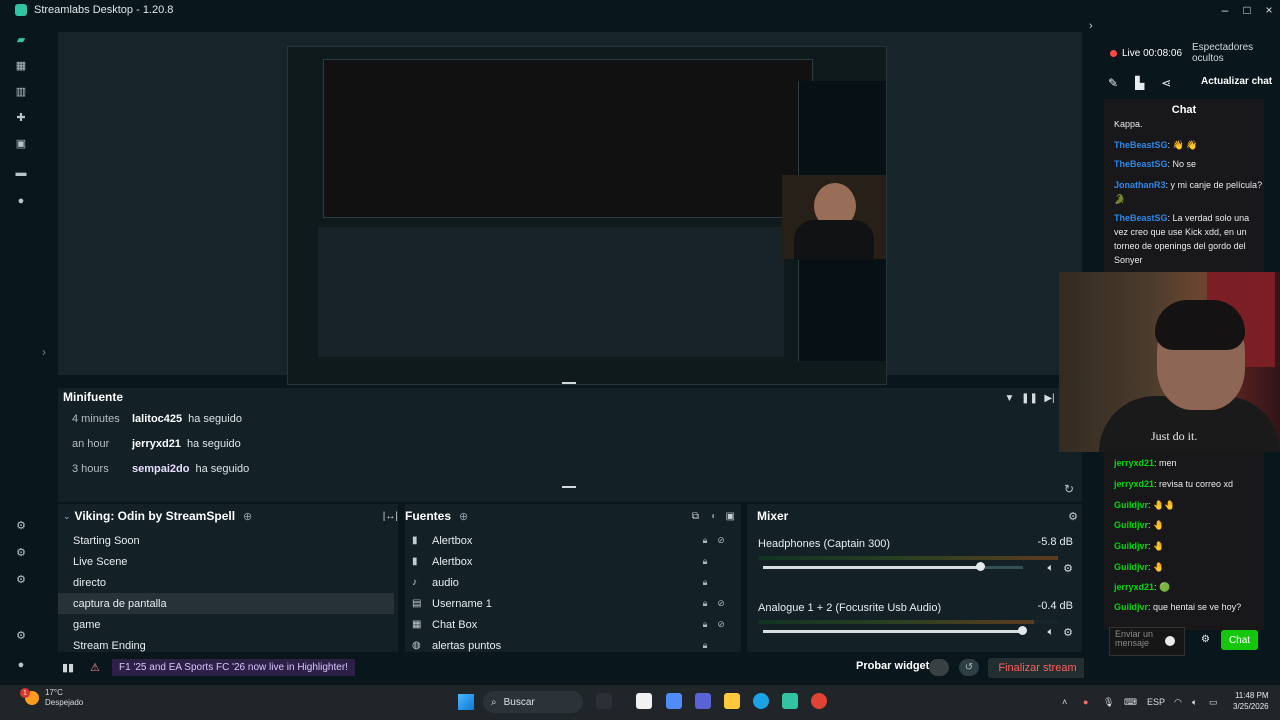 The image size is (1280, 720). What do you see at coordinates (969, 667) in the screenshot?
I see `replay-buffer-button: ↺` at bounding box center [969, 667].